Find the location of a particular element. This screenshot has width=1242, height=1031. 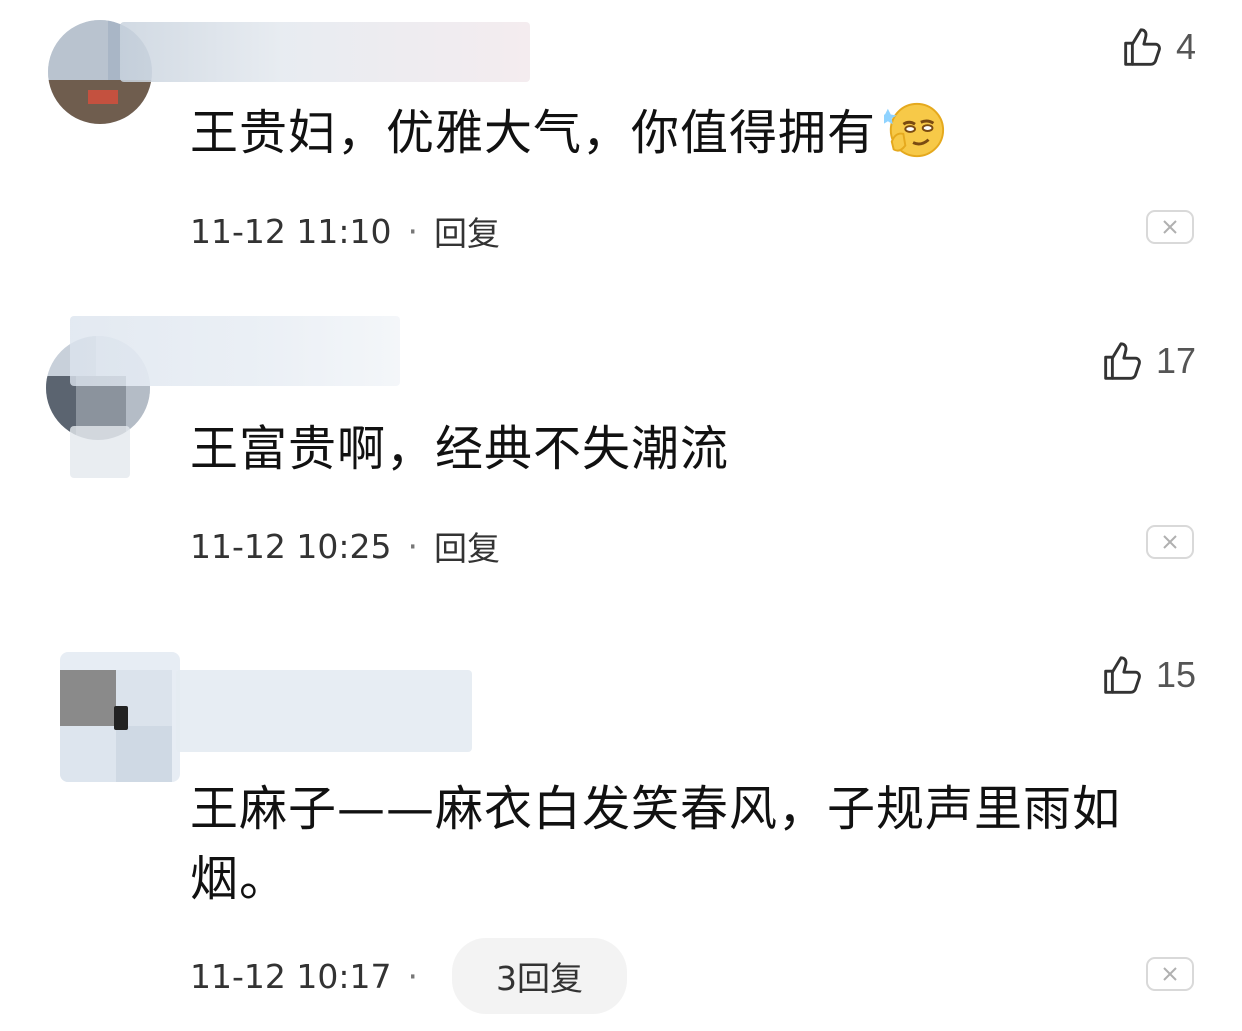

comment-meta: 11-12 10:25 · 回复 is located at coordinates (345, 546).